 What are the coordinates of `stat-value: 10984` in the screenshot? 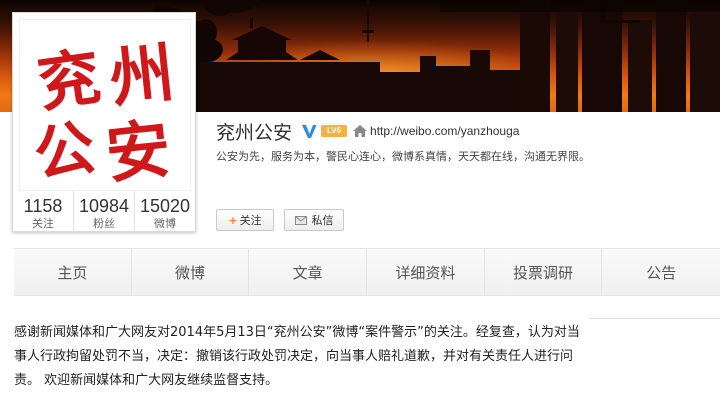 It's located at (104, 206).